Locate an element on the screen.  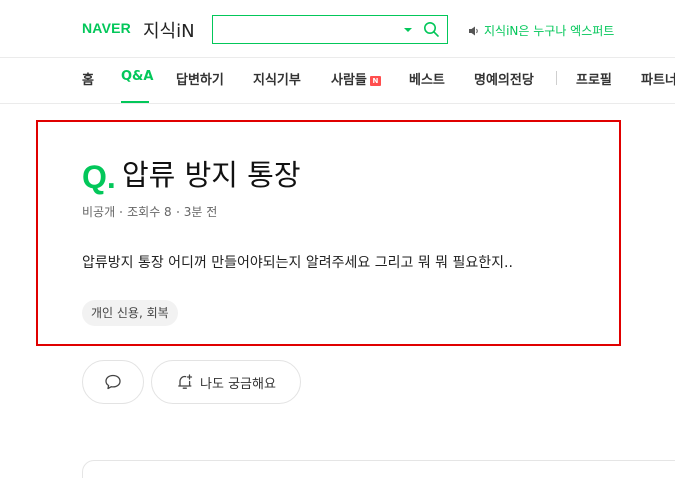
active-tab-underline is located at coordinates (135, 102).